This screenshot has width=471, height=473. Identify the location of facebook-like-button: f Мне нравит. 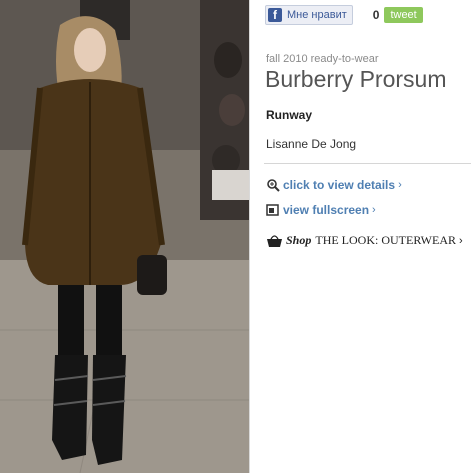
(309, 15).